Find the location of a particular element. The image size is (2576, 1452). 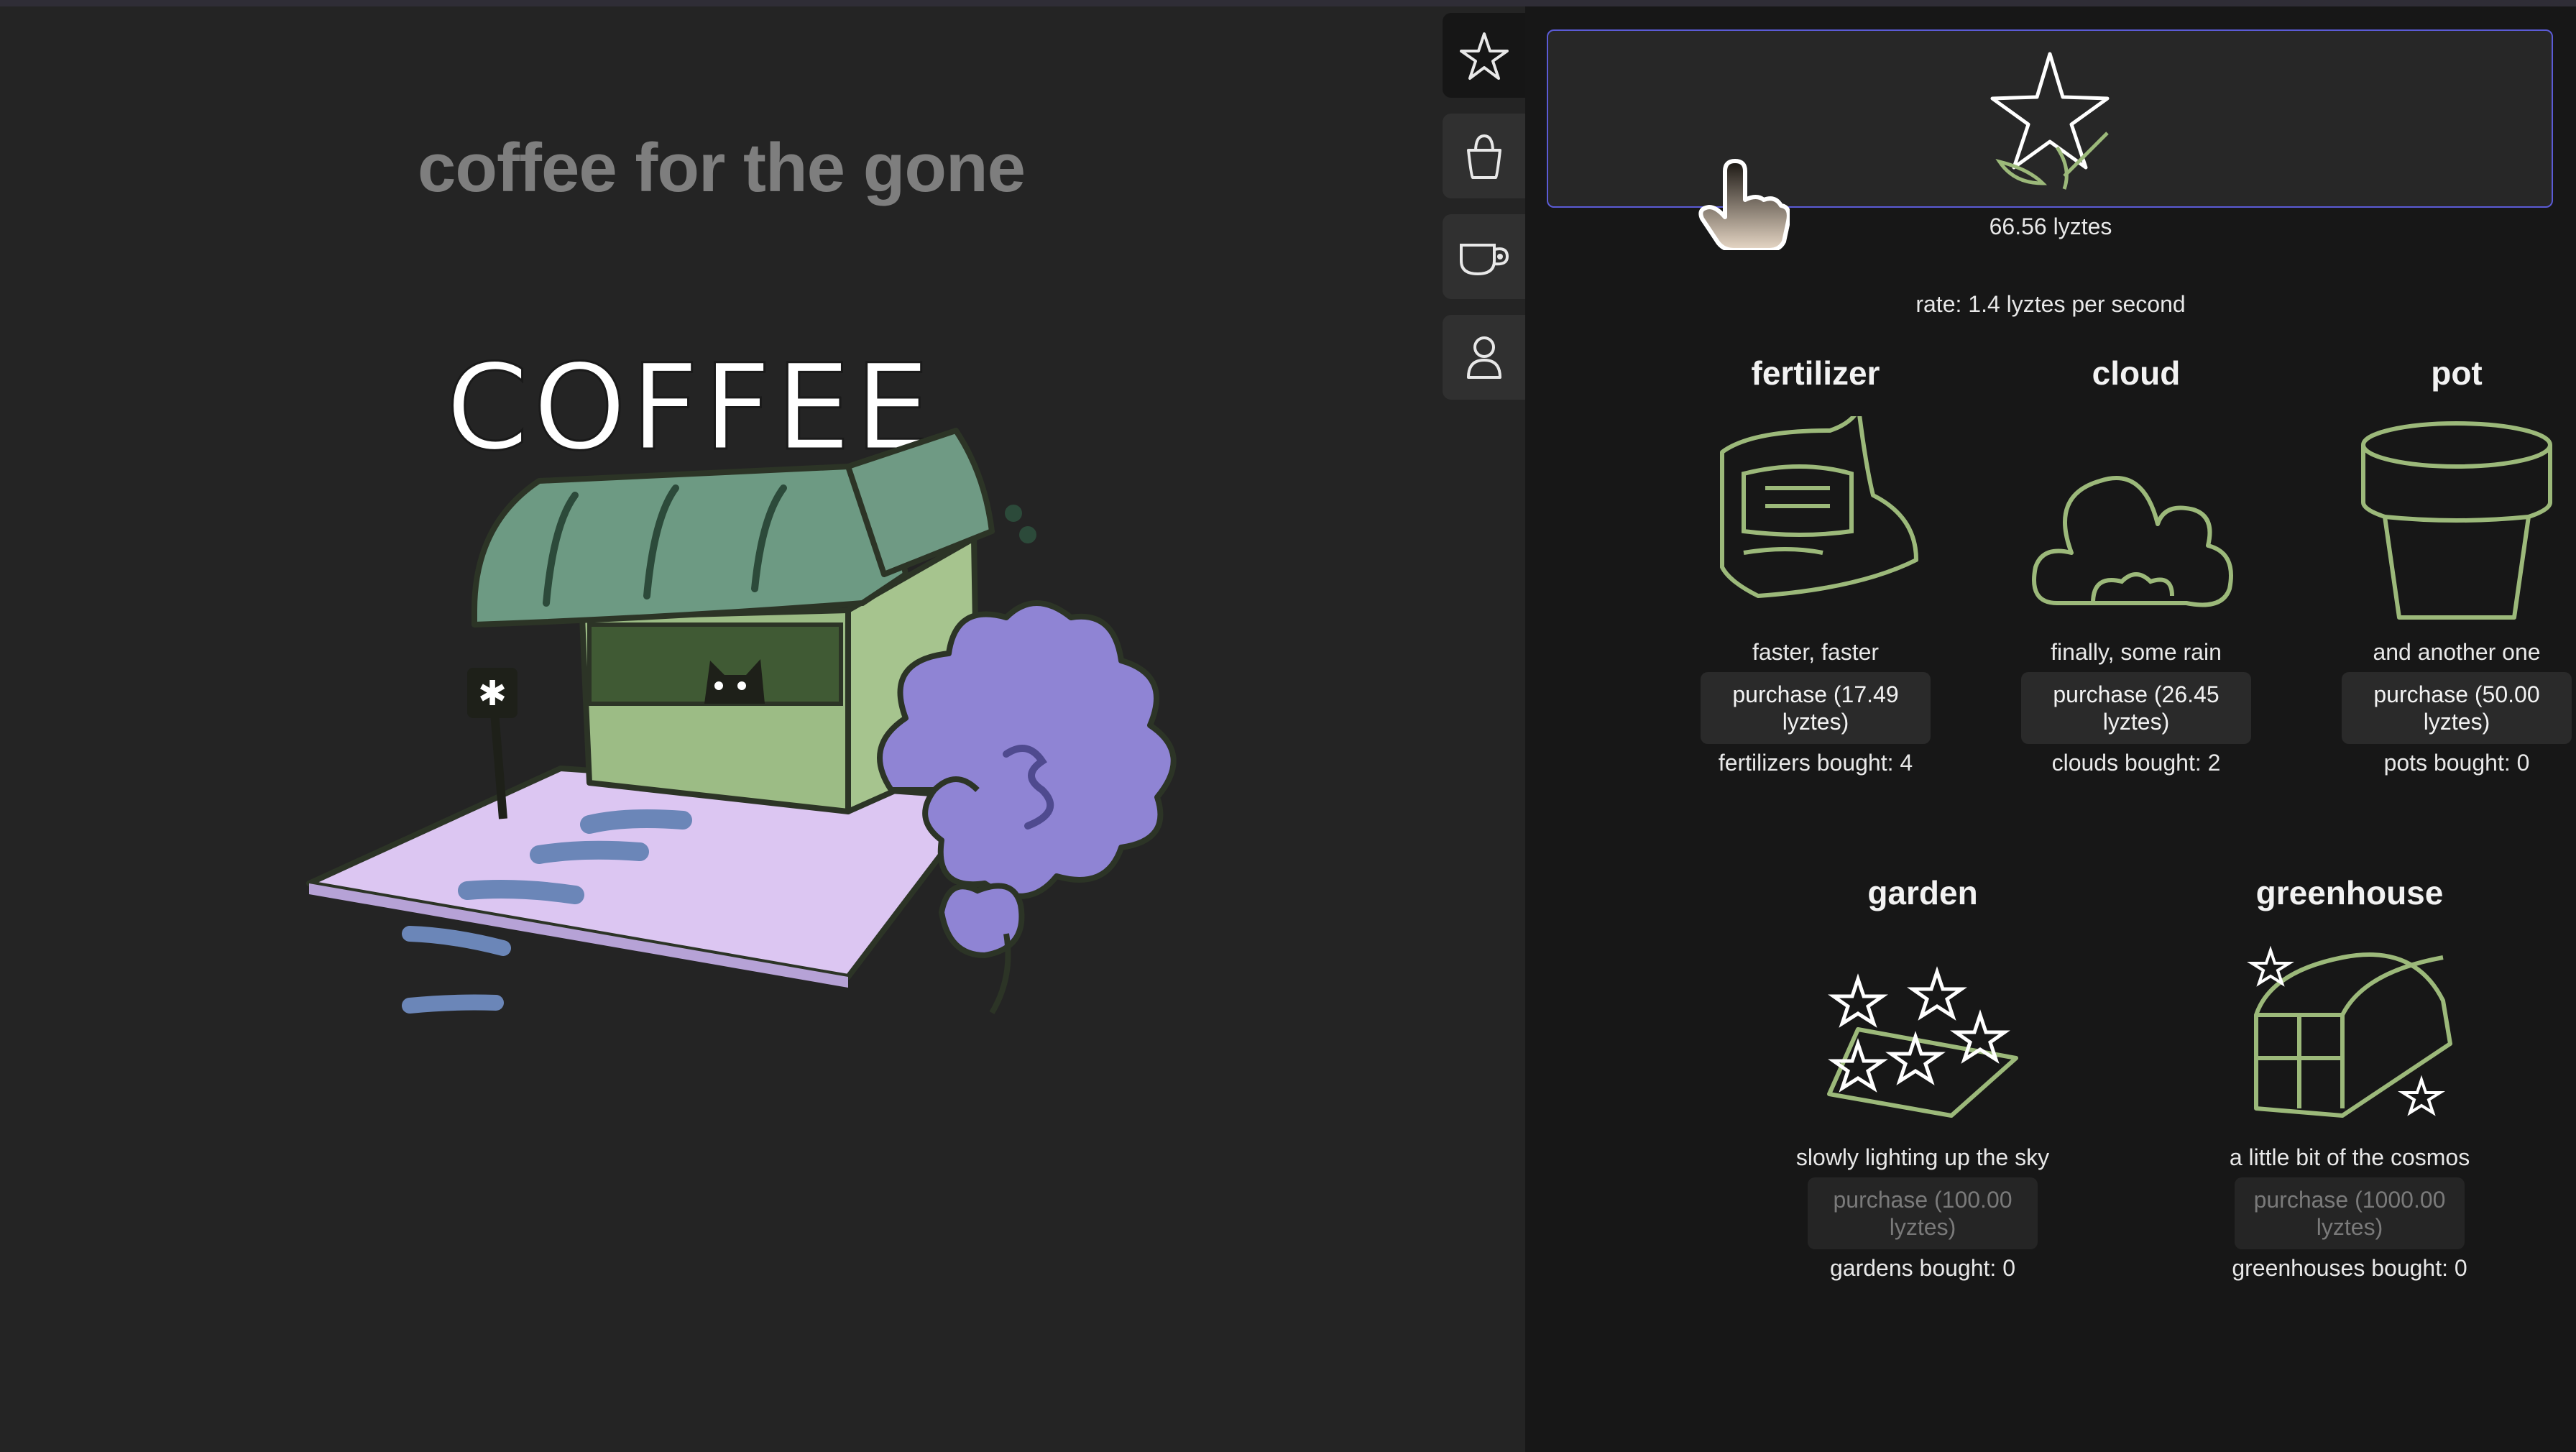

item-description: finally, some rain is located at coordinates (2136, 652).